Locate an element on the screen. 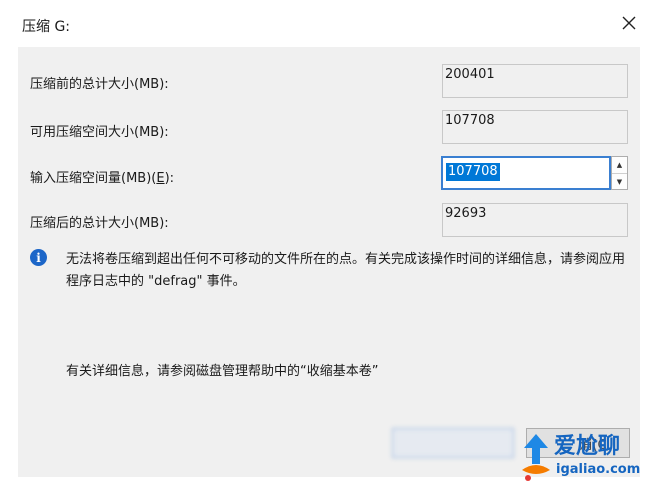 The width and height of the screenshot is (658, 496). label-available-space: 可用压缩空间大小(MB): is located at coordinates (99, 132).